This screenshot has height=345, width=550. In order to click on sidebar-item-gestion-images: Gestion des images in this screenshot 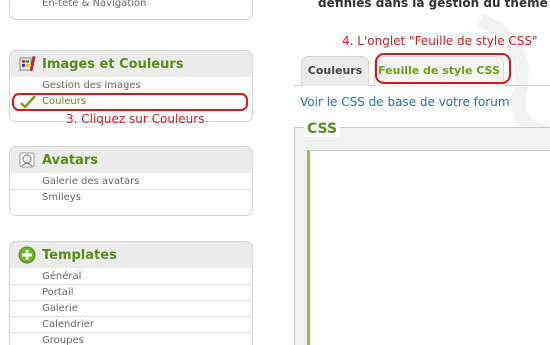, I will do `click(131, 86)`.